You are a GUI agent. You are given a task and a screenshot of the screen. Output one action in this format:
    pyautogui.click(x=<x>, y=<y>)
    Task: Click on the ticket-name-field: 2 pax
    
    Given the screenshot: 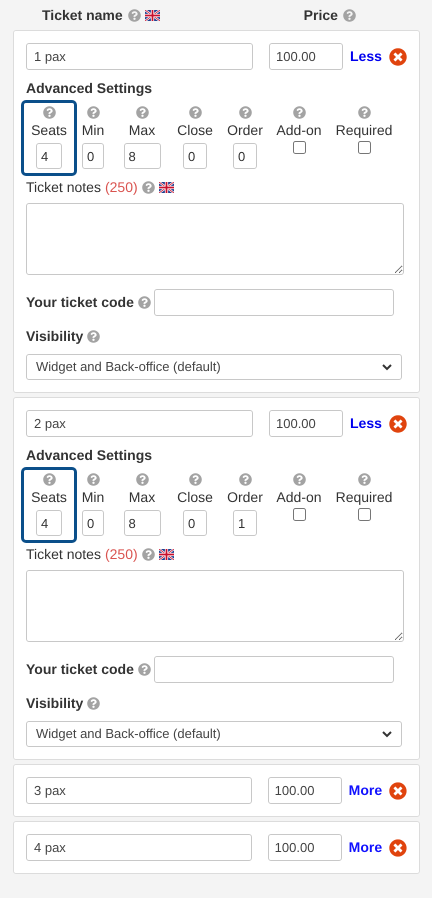 What is the action you would take?
    pyautogui.click(x=139, y=423)
    